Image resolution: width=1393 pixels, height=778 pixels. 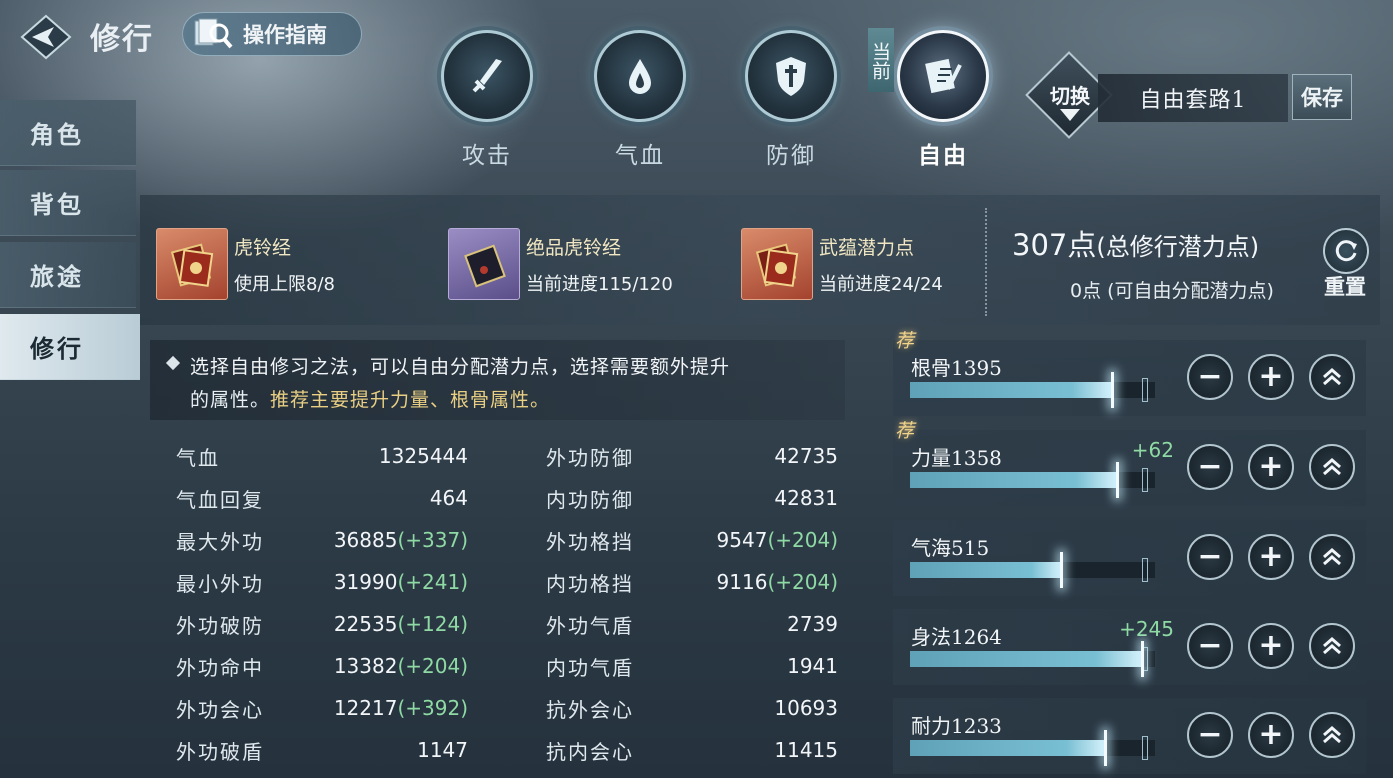 I want to click on resource-progress: 使用上限8/8, so click(x=284, y=284).